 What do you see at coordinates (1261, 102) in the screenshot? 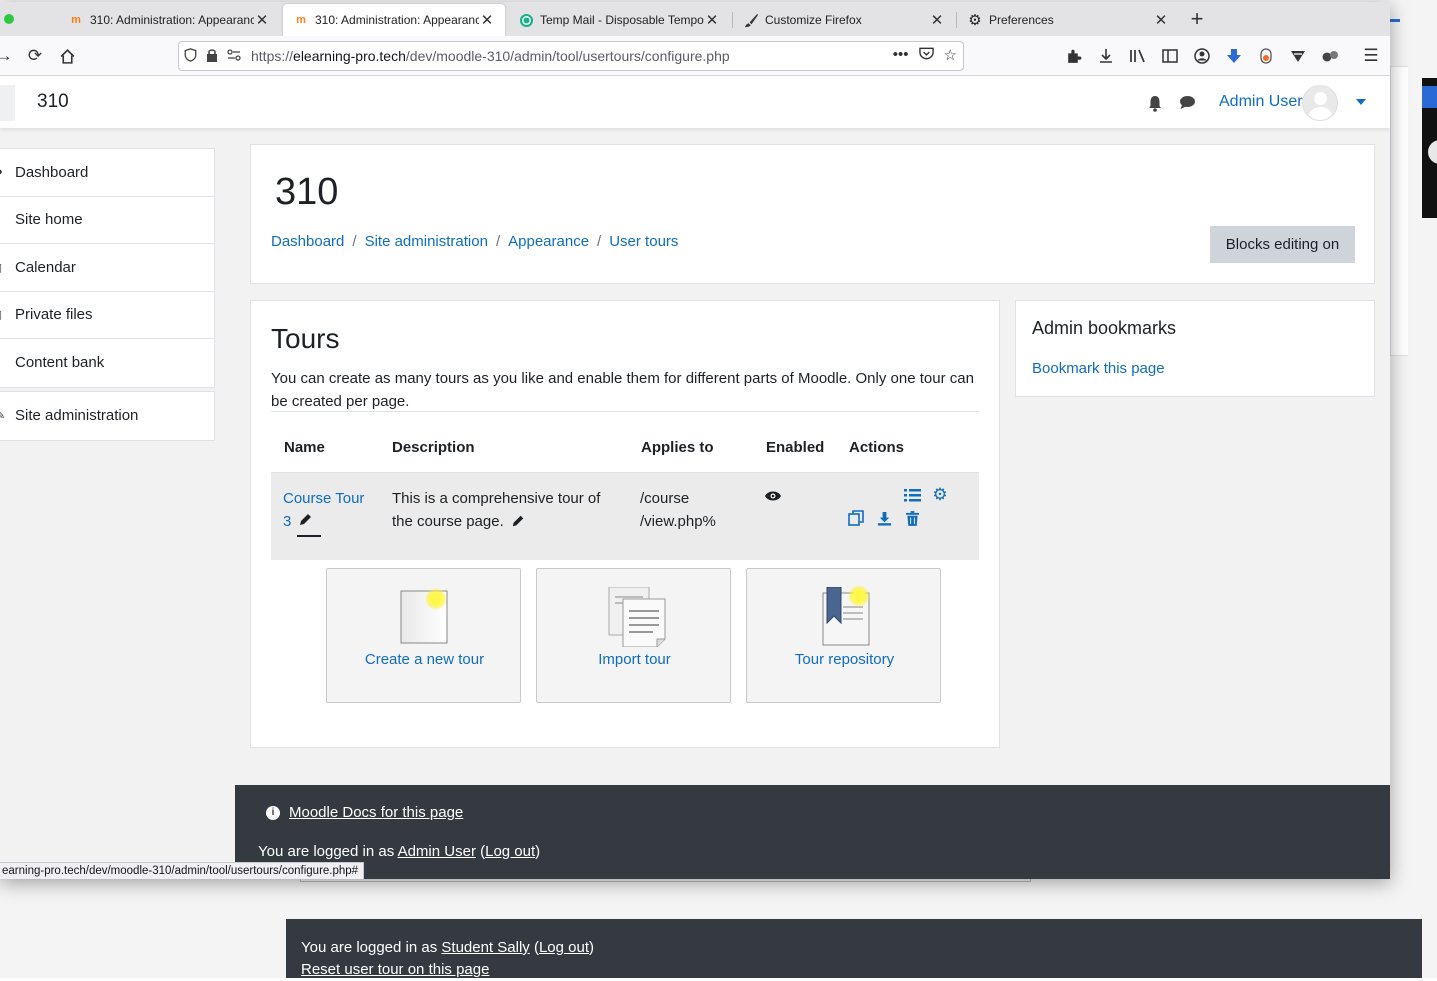
I see `user-menu-name: Admin User` at bounding box center [1261, 102].